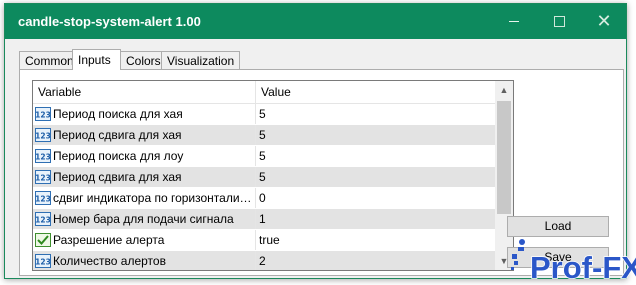  What do you see at coordinates (504, 157) in the screenshot?
I see `scrollbar-thumb` at bounding box center [504, 157].